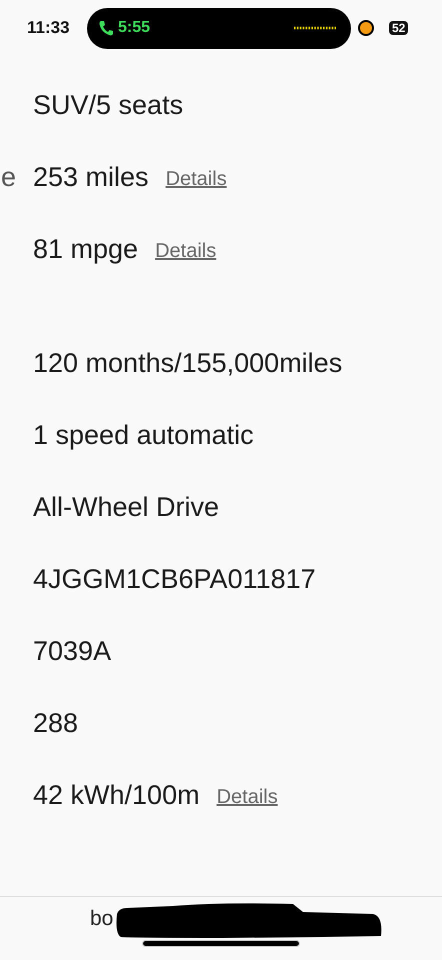 This screenshot has width=442, height=960. What do you see at coordinates (106, 28) in the screenshot?
I see `phone-icon` at bounding box center [106, 28].